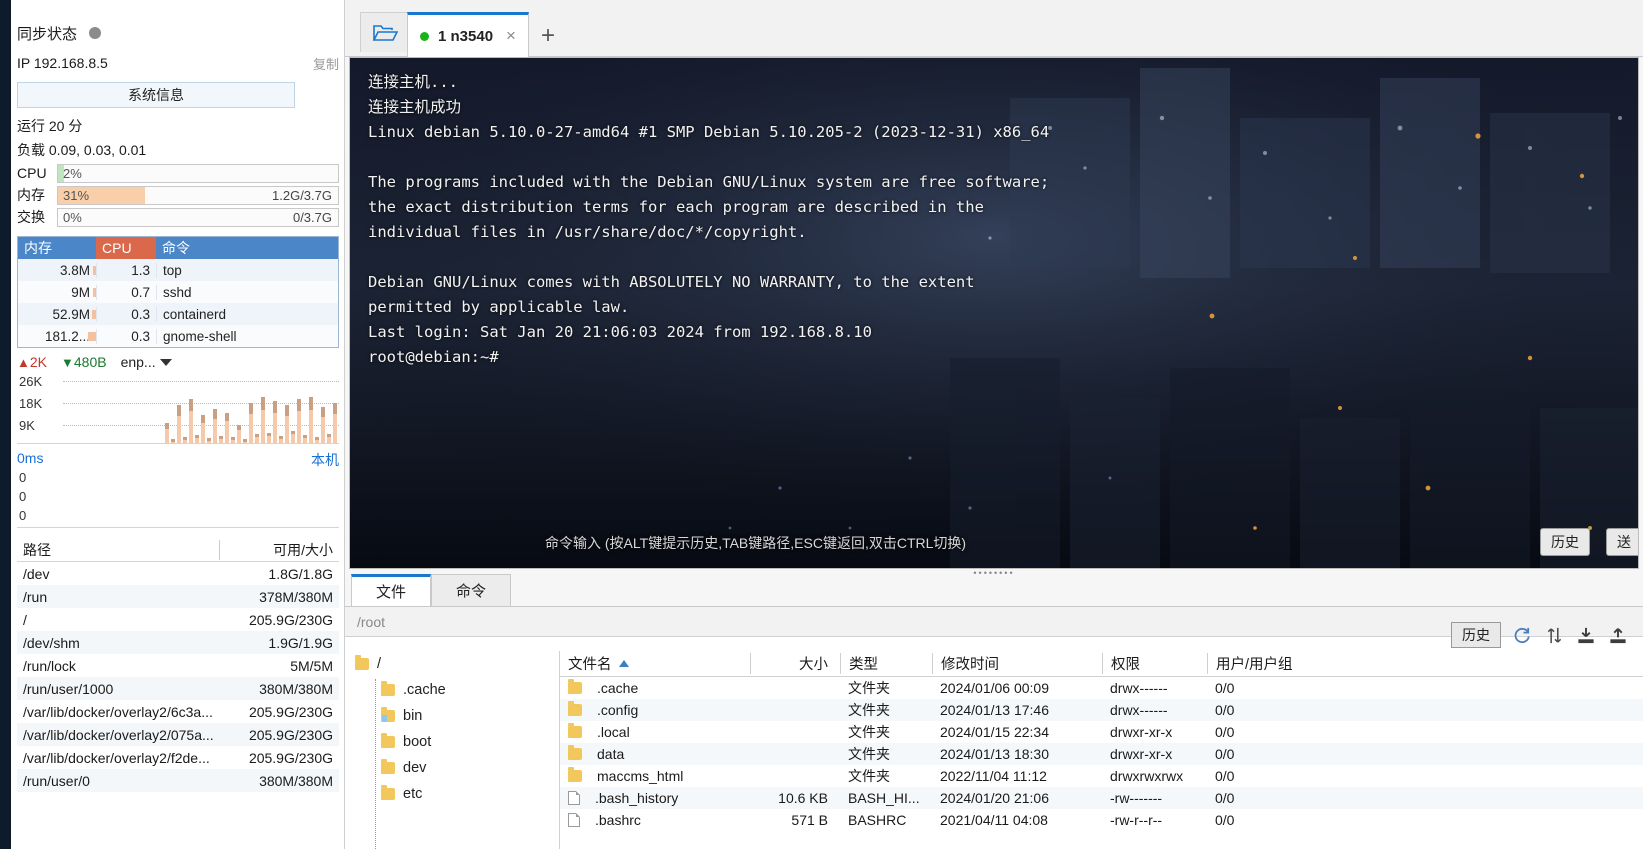 Image resolution: width=1643 pixels, height=849 pixels. What do you see at coordinates (471, 590) in the screenshot?
I see `bottom-tab-命令: 命令` at bounding box center [471, 590].